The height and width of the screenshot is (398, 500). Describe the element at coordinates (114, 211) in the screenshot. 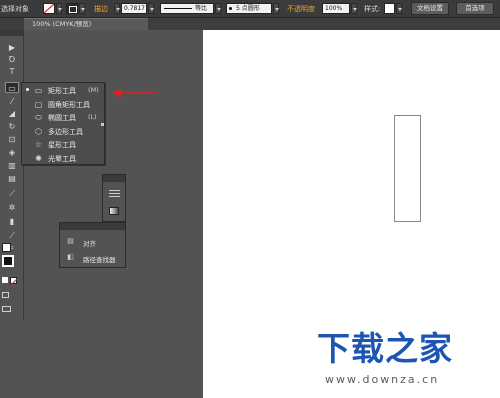

I see `gradient-panel-icon` at that location.